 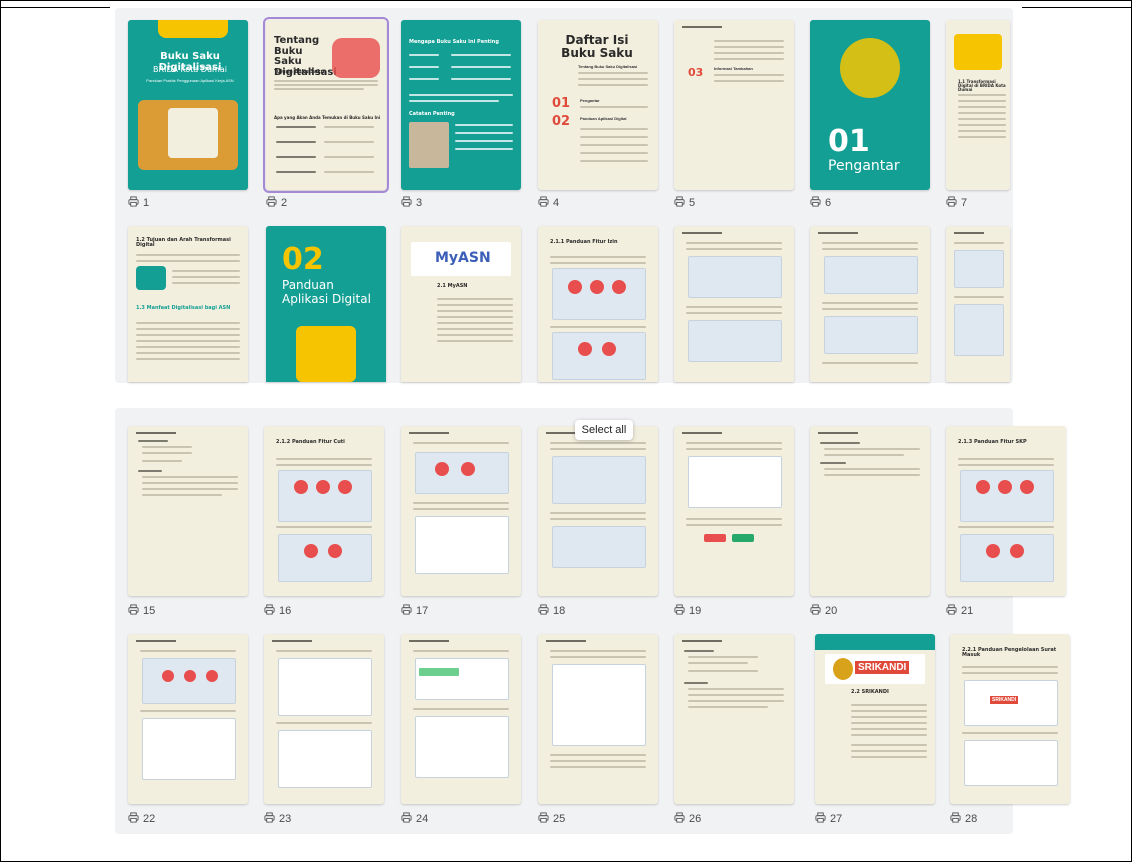 I want to click on toc-number: 02, so click(x=561, y=121).